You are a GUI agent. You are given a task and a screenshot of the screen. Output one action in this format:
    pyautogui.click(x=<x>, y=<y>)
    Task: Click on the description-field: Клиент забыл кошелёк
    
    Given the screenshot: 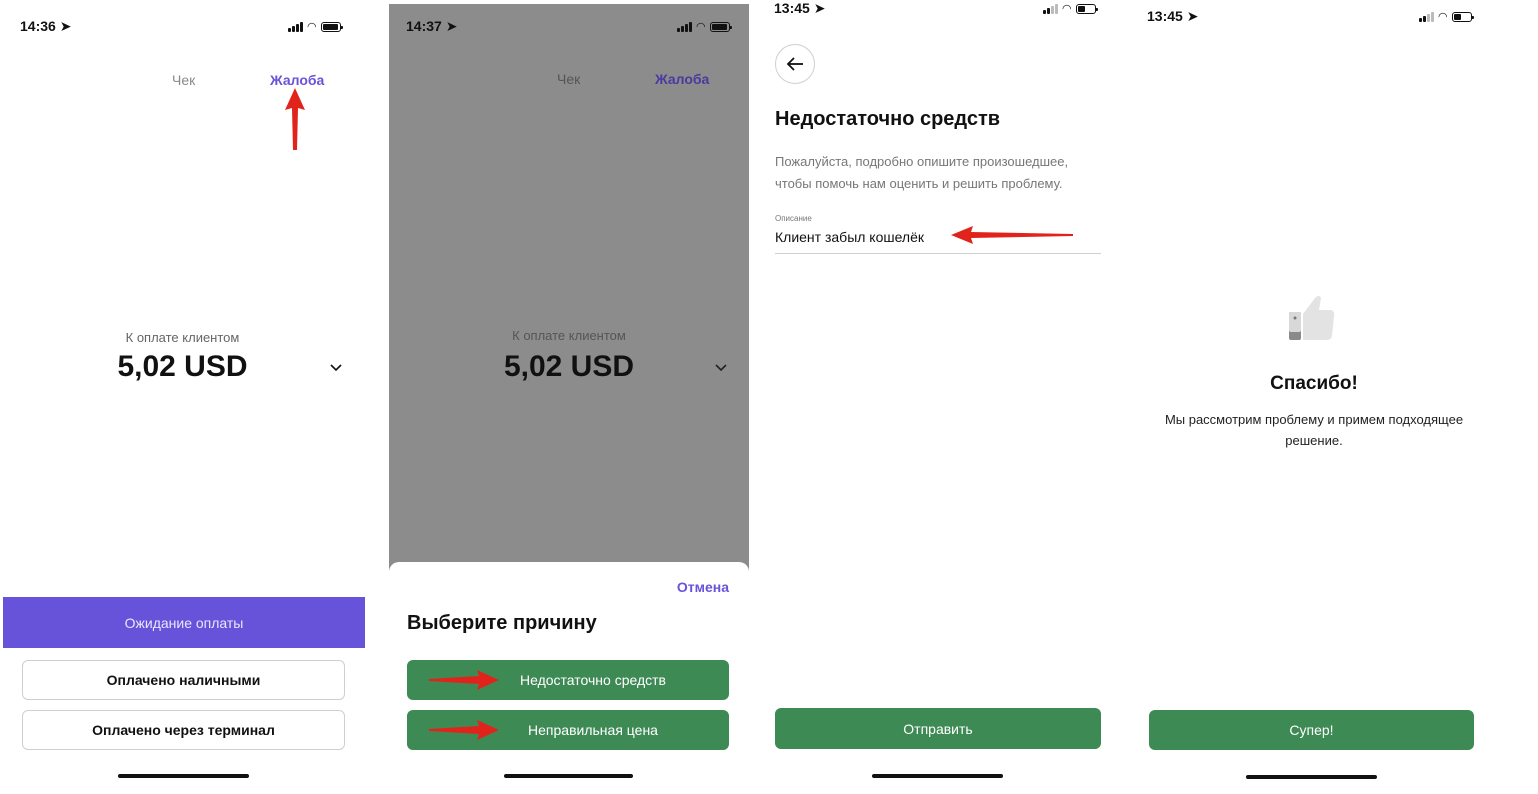 What is the action you would take?
    pyautogui.click(x=849, y=237)
    